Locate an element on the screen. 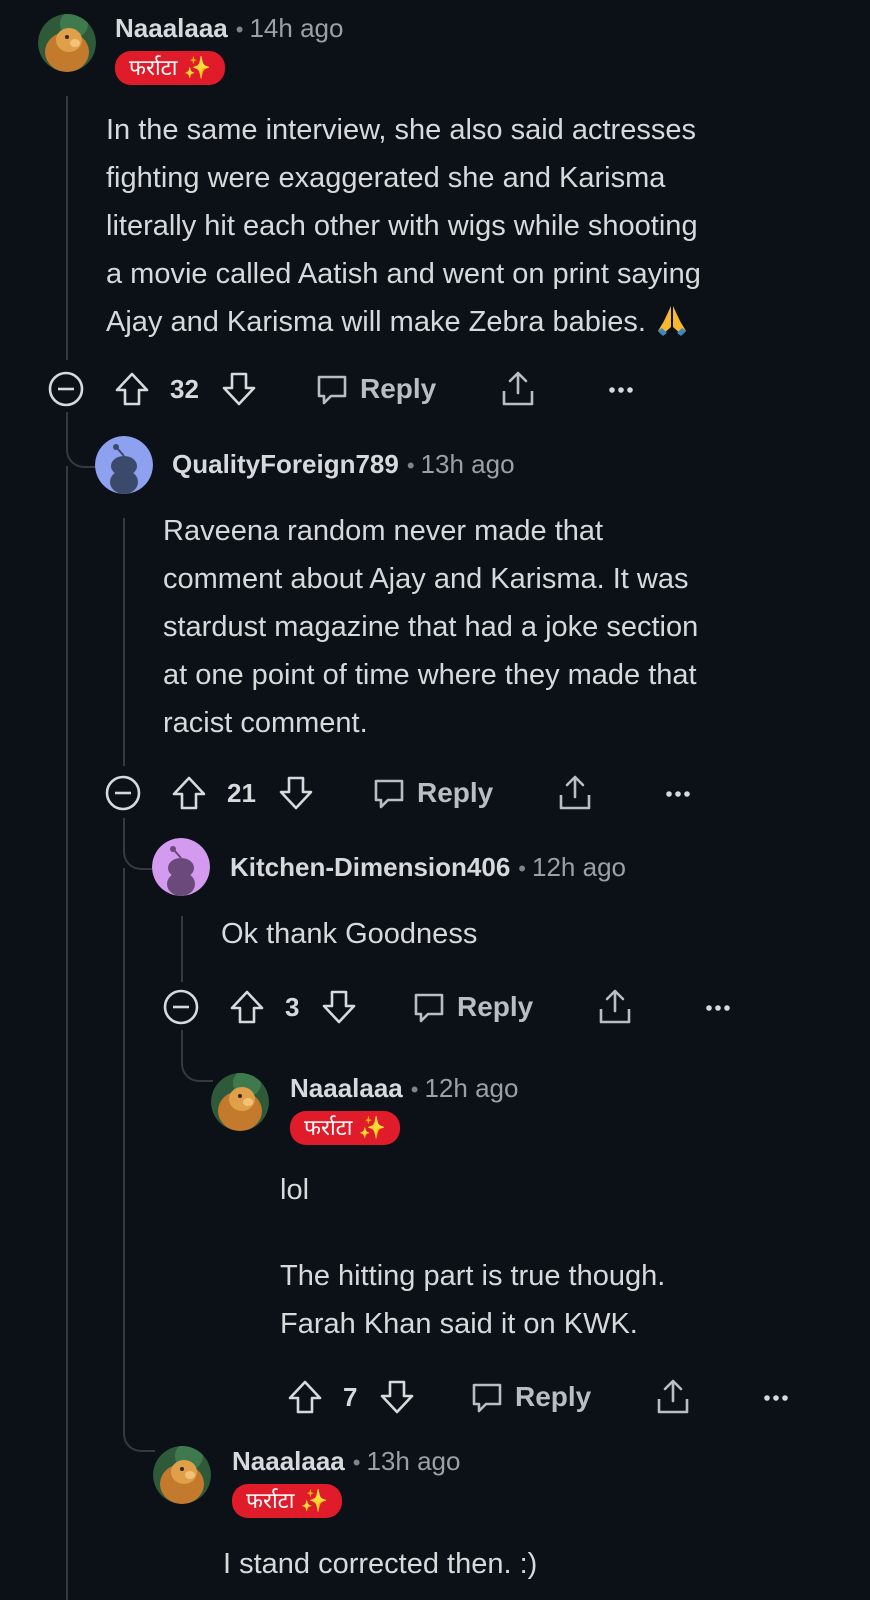  vote-count: 3 is located at coordinates (292, 1006).